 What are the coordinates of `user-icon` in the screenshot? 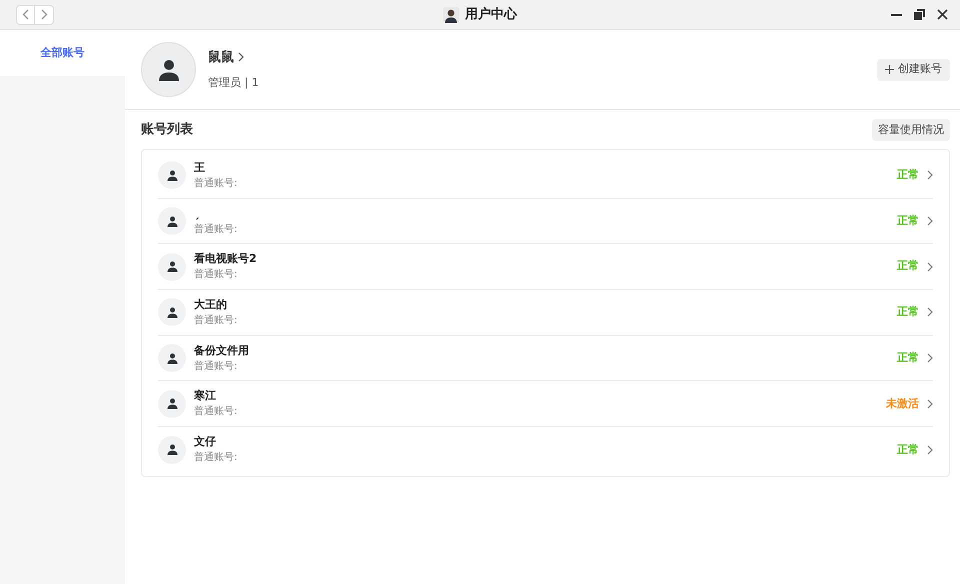 It's located at (451, 15).